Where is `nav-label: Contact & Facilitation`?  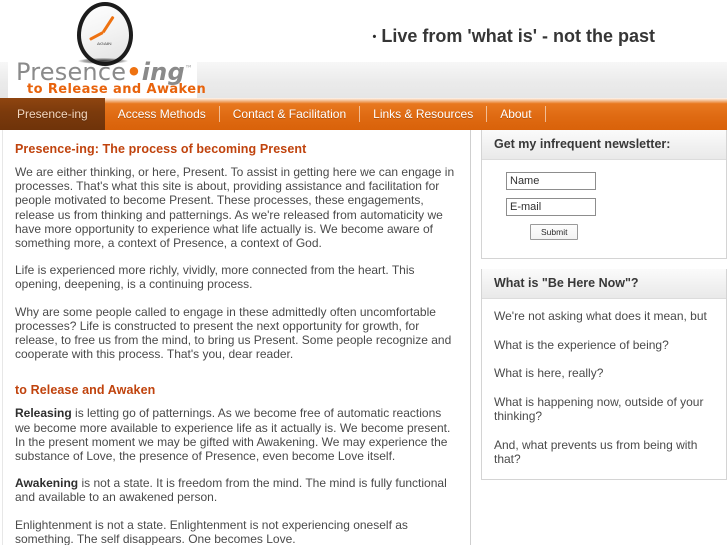
nav-label: Contact & Facilitation is located at coordinates (289, 114).